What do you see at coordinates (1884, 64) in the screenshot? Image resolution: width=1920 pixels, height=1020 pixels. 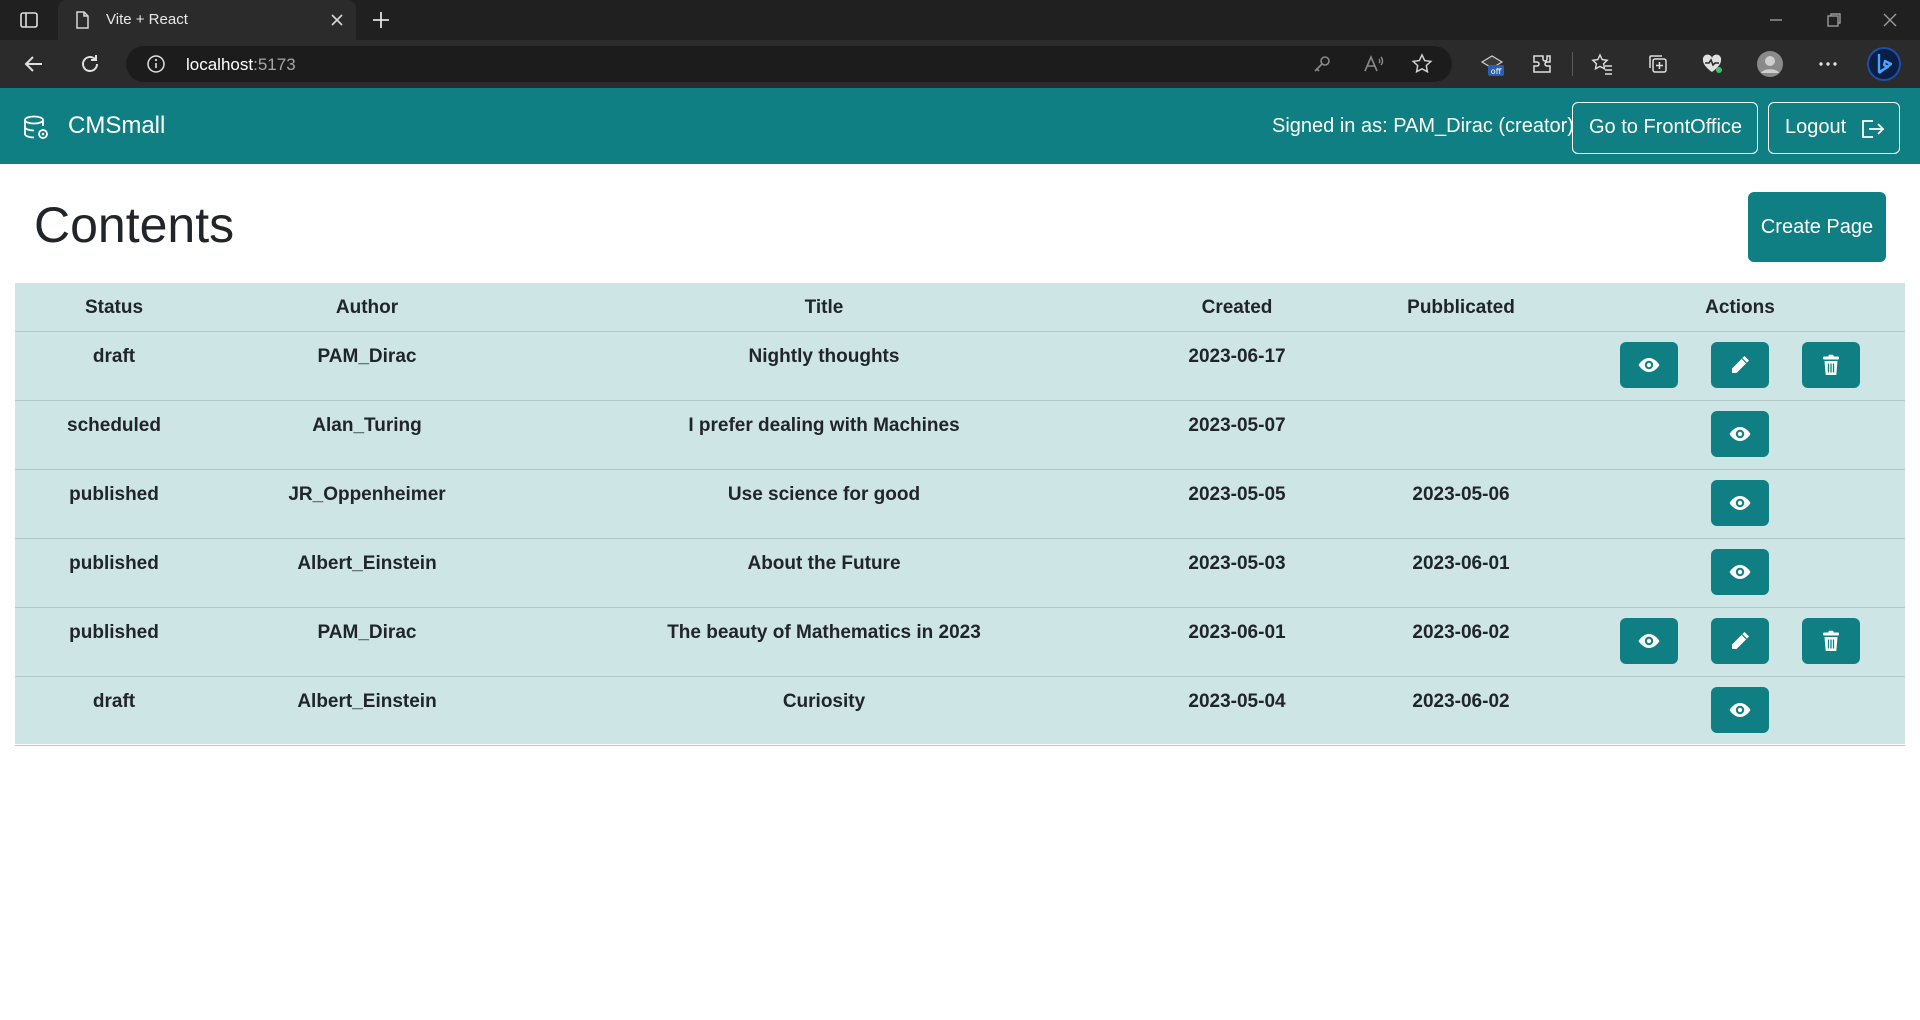 I see `bing-copilot-icon` at bounding box center [1884, 64].